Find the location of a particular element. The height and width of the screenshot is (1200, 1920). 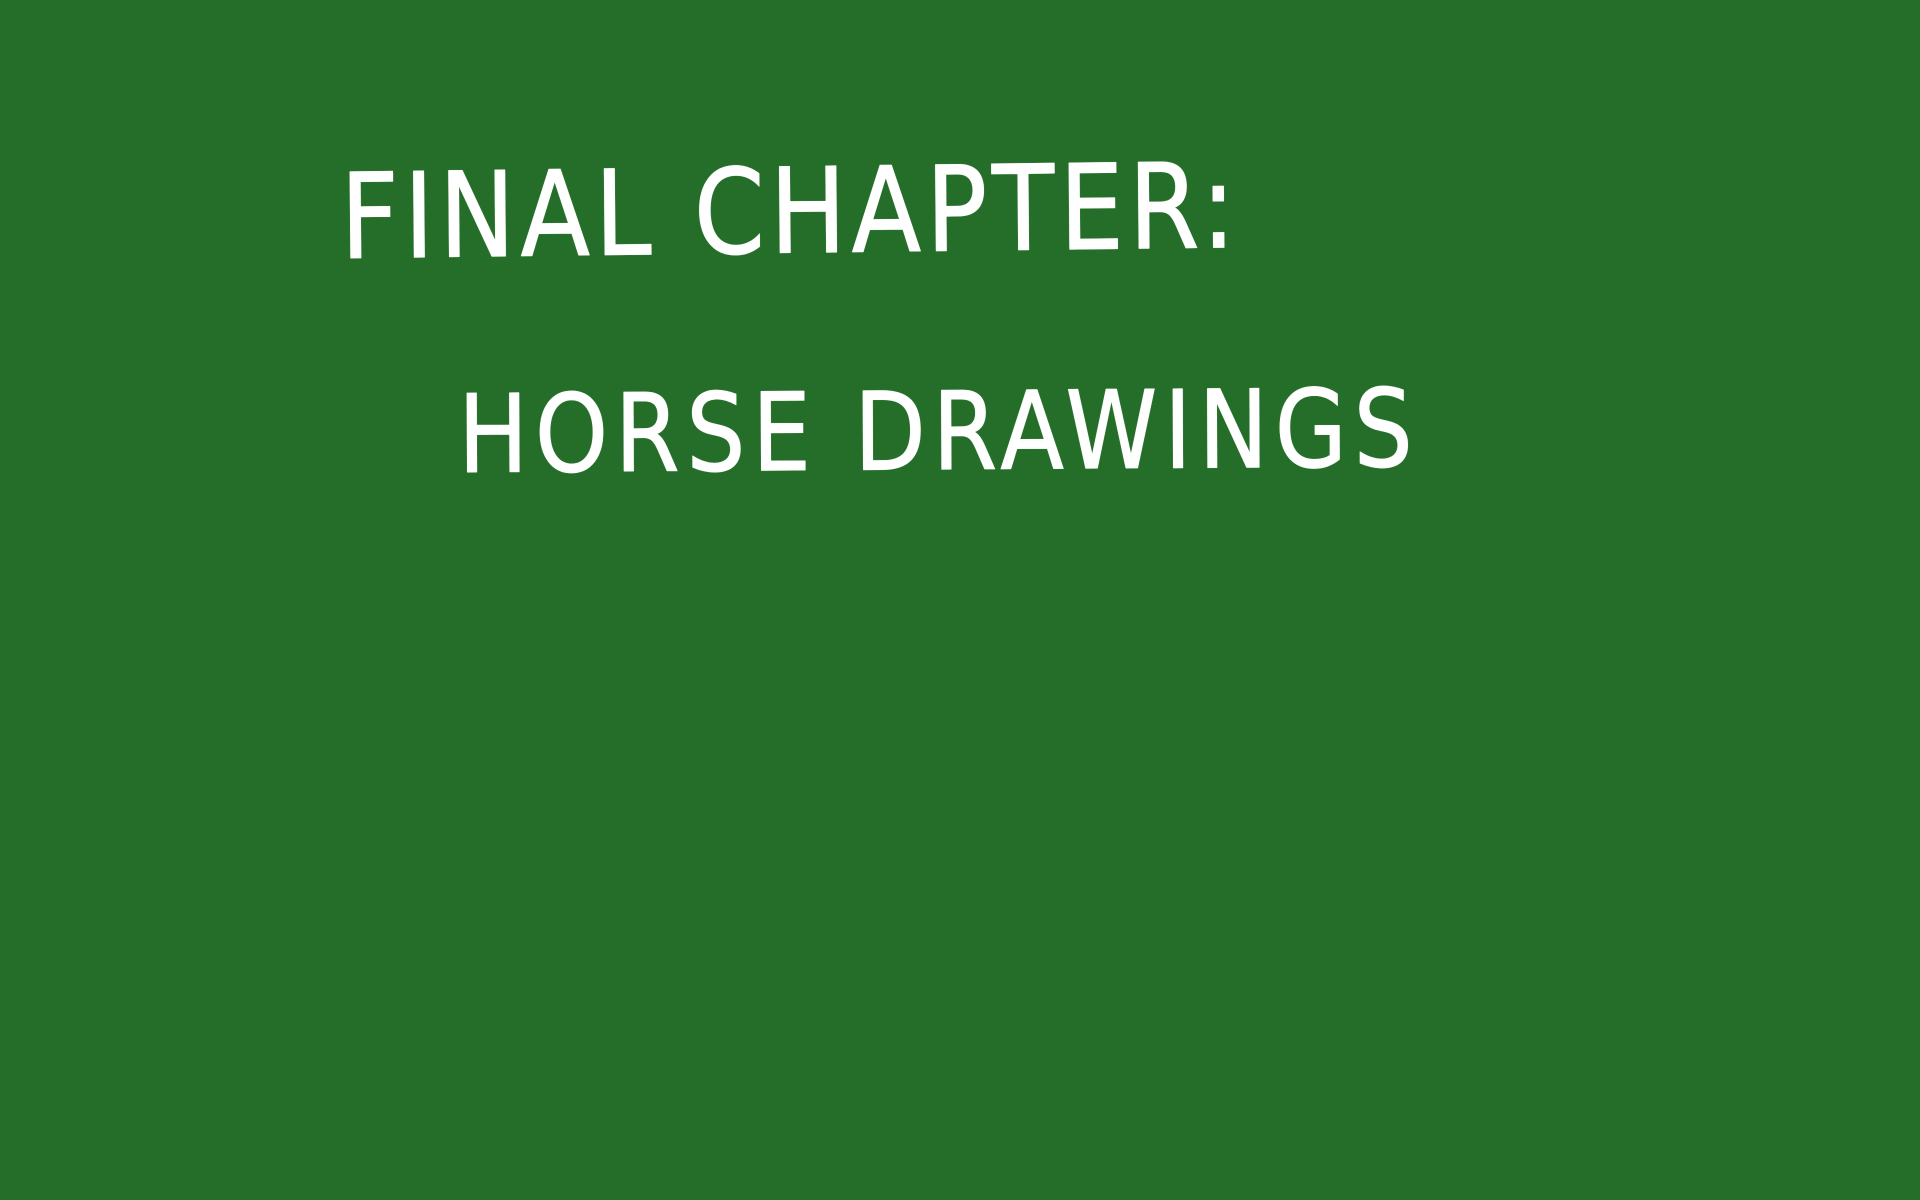

title-line-1: FINAL CHAPTER: is located at coordinates (790, 212).